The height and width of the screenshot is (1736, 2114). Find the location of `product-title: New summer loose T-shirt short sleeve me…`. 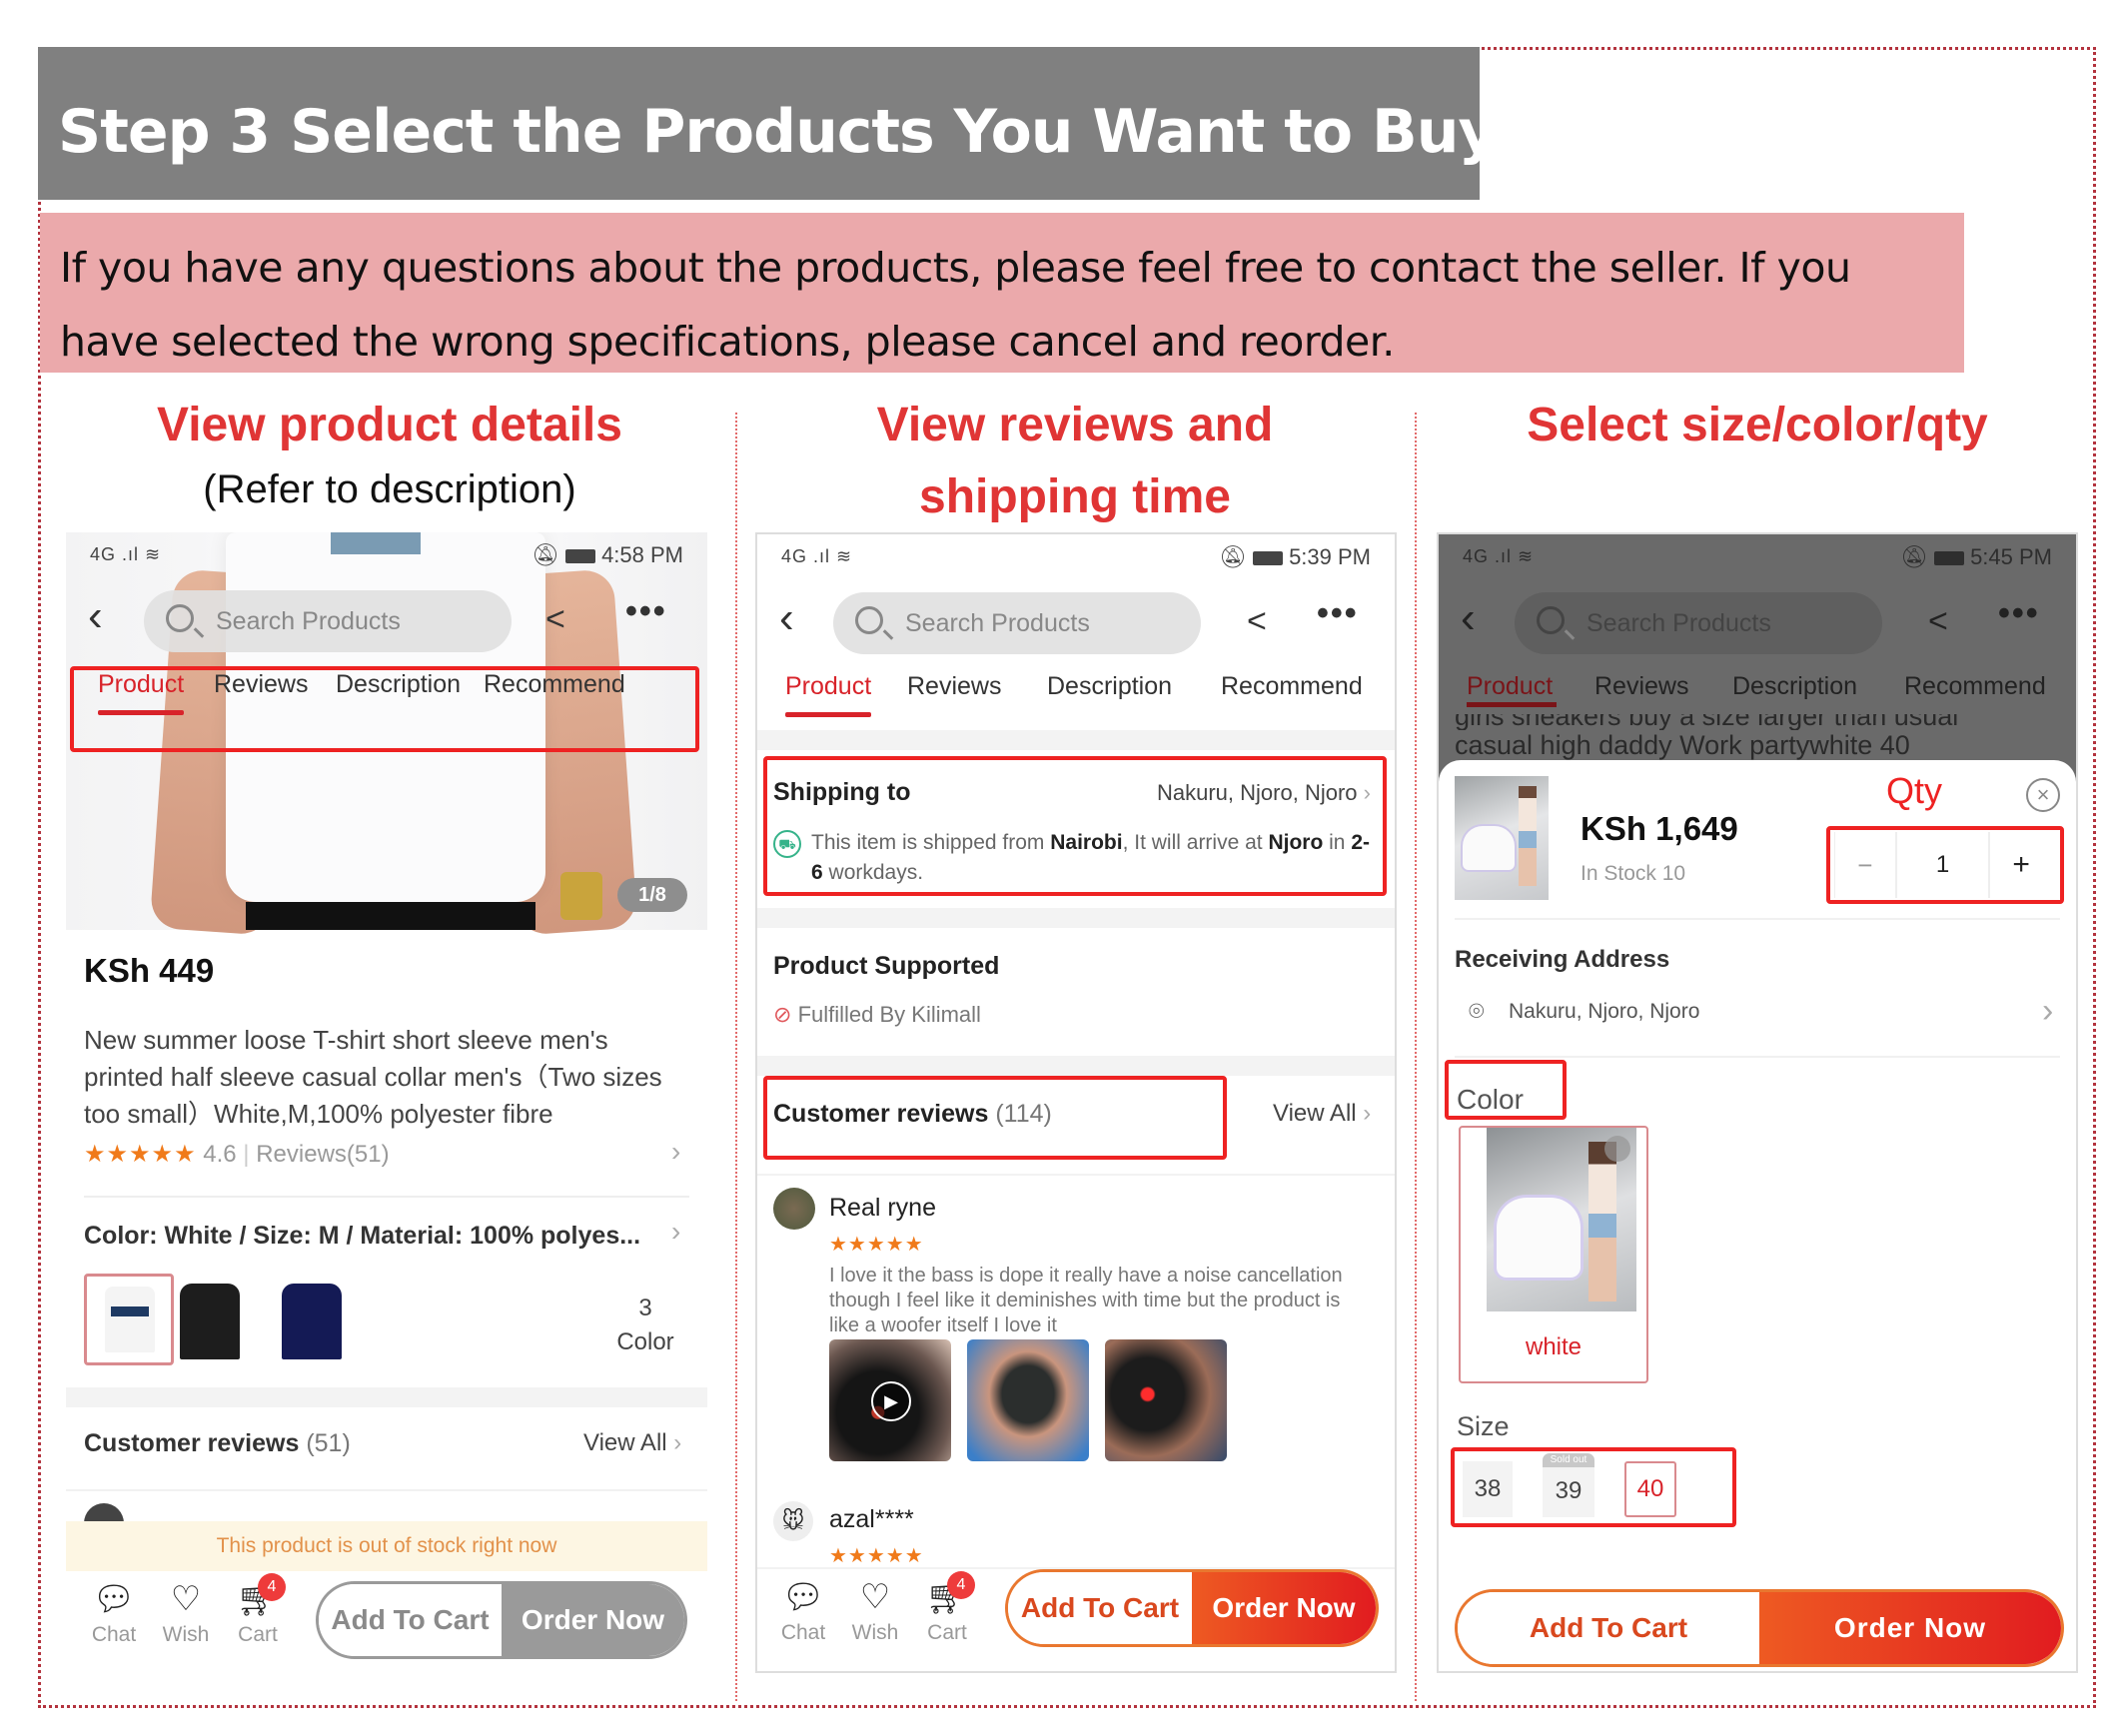

product-title: New summer loose T-shirt short sleeve me… is located at coordinates (373, 1077).